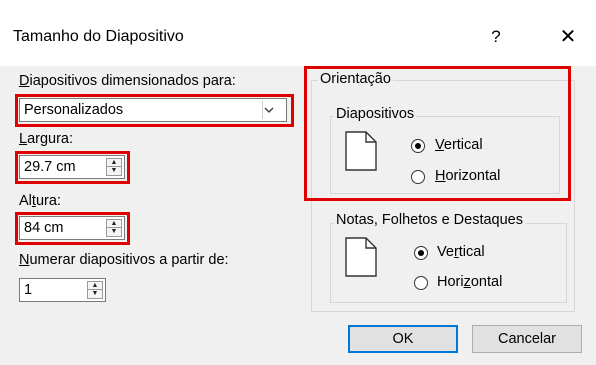 The width and height of the screenshot is (596, 365). I want to click on dialog-title: Tamanho do Diapositivo, so click(98, 36).